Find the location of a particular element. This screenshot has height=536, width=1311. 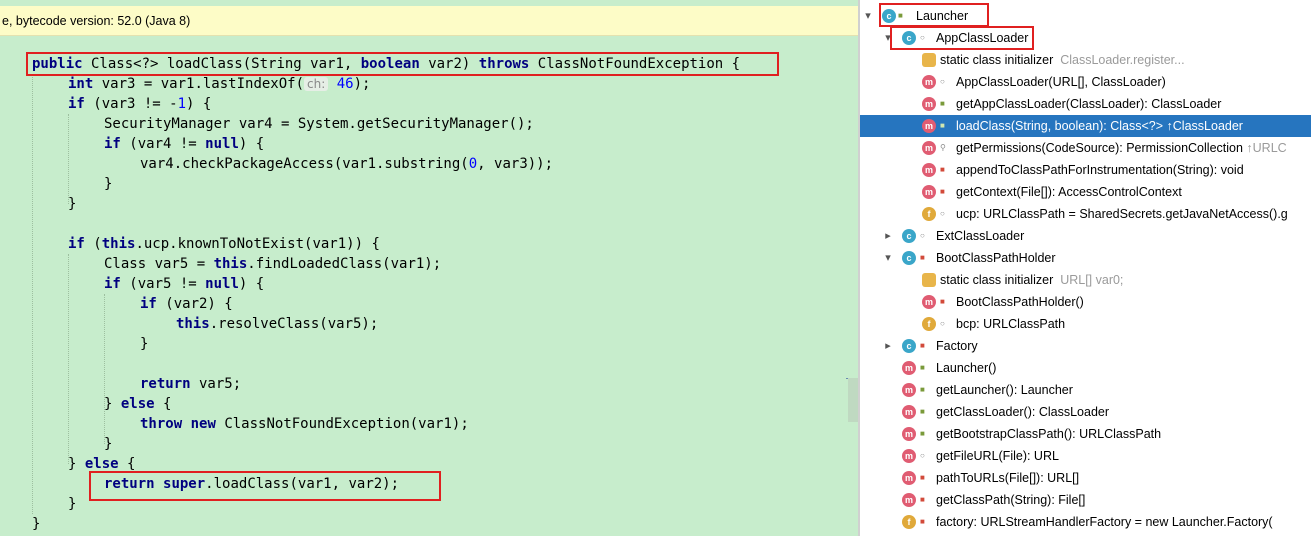

code-line: if (var5 != null) { is located at coordinates (184, 284).